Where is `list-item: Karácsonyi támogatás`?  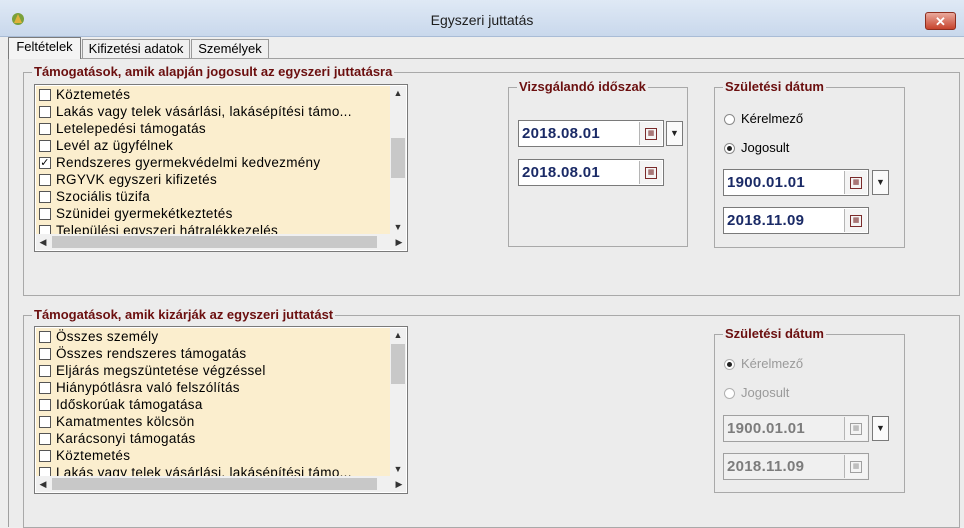
list-item: Karácsonyi támogatás is located at coordinates (213, 438).